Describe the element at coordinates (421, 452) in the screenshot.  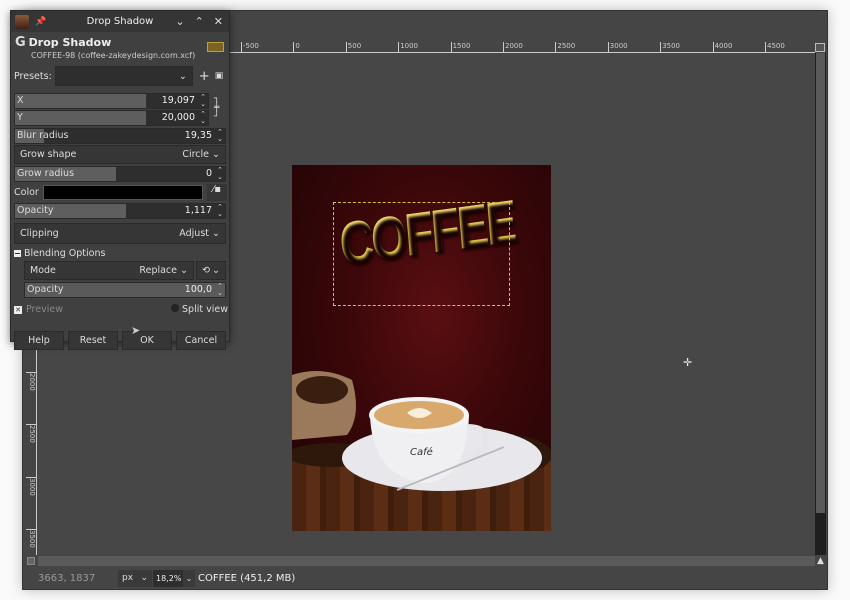
I see `cup-text: Café` at that location.